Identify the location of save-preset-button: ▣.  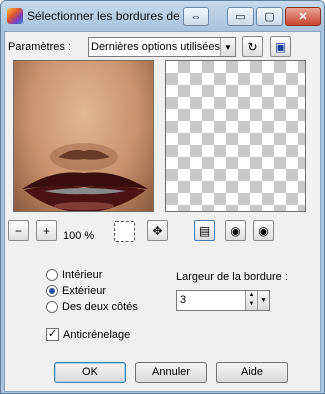
(280, 46).